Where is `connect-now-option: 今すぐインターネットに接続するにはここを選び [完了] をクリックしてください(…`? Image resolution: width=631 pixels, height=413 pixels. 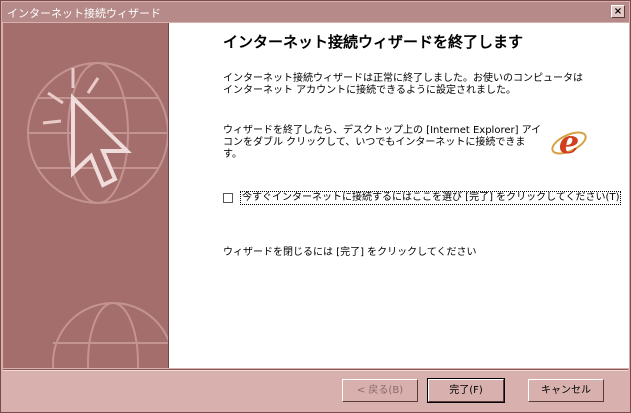 connect-now-option: 今すぐインターネットに接続するにはここを選び [完了] をクリックしてください(… is located at coordinates (422, 198).